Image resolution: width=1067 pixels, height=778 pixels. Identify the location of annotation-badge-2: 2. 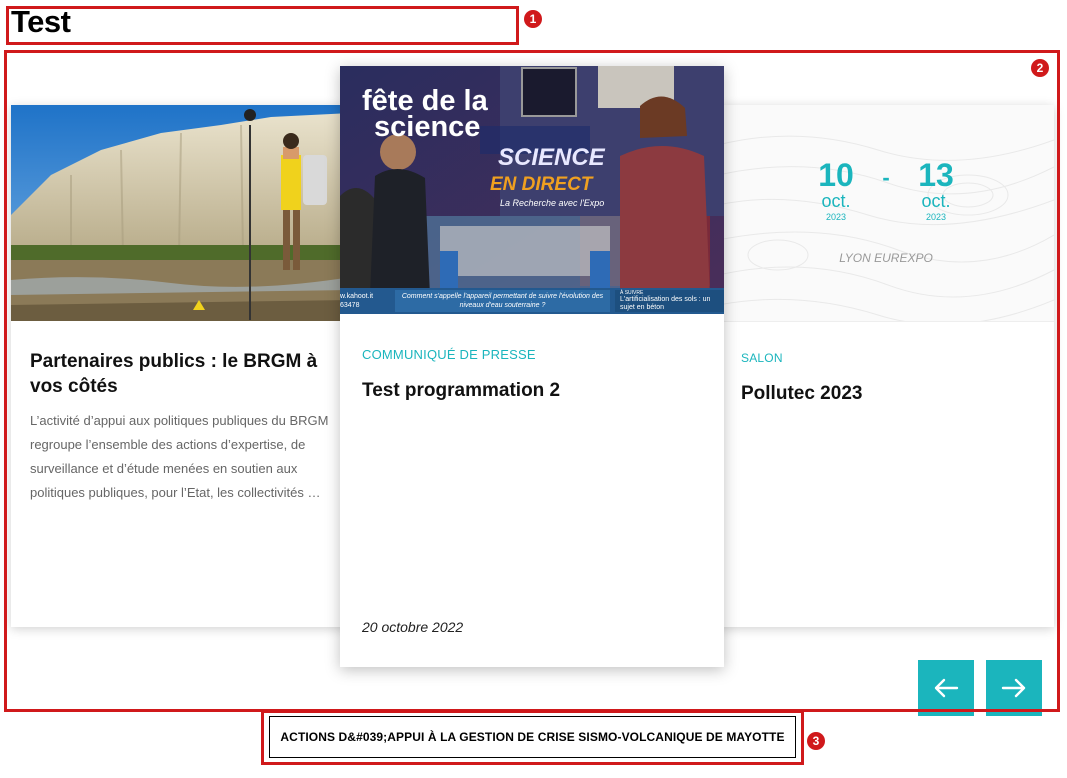
(1040, 68).